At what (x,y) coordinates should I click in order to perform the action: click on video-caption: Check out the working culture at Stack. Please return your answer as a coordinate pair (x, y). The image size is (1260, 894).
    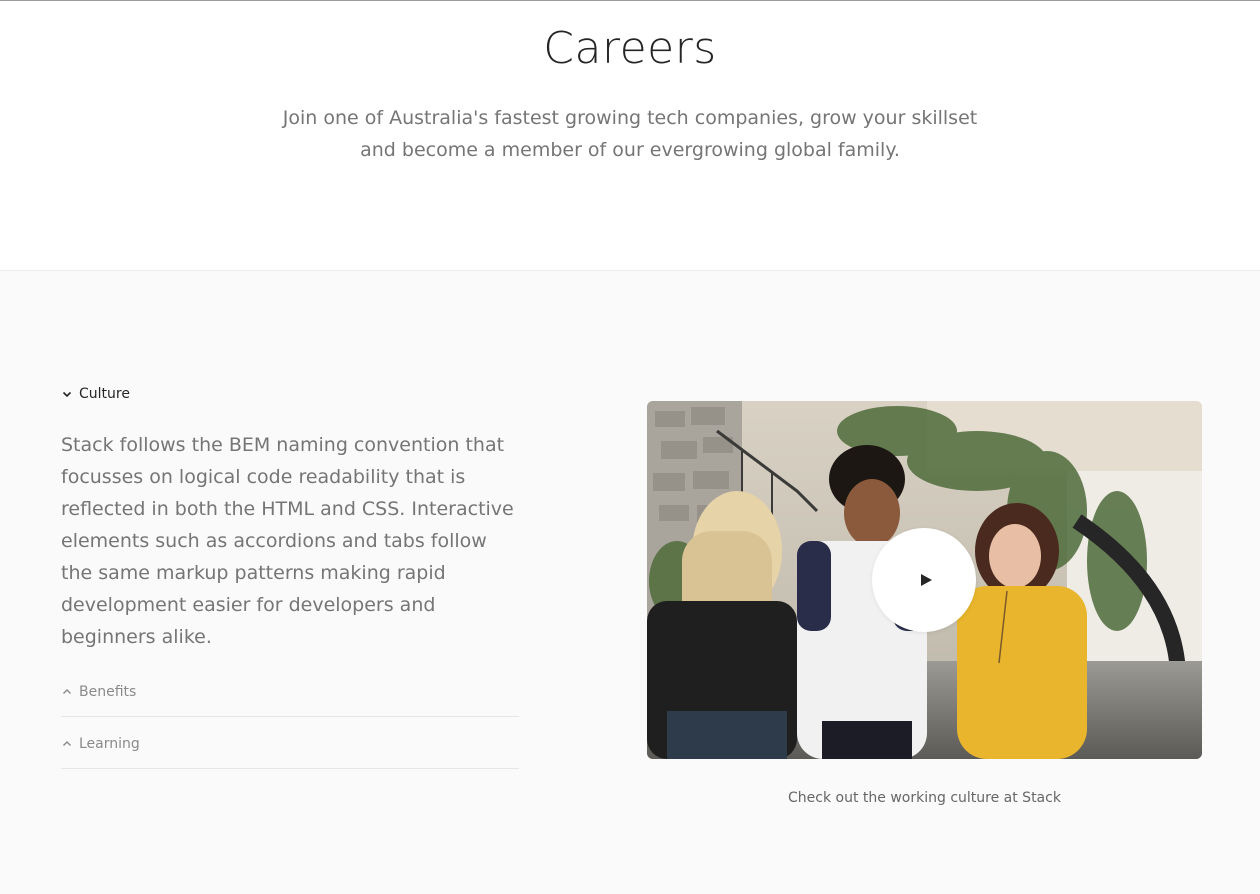
    Looking at the image, I should click on (924, 798).